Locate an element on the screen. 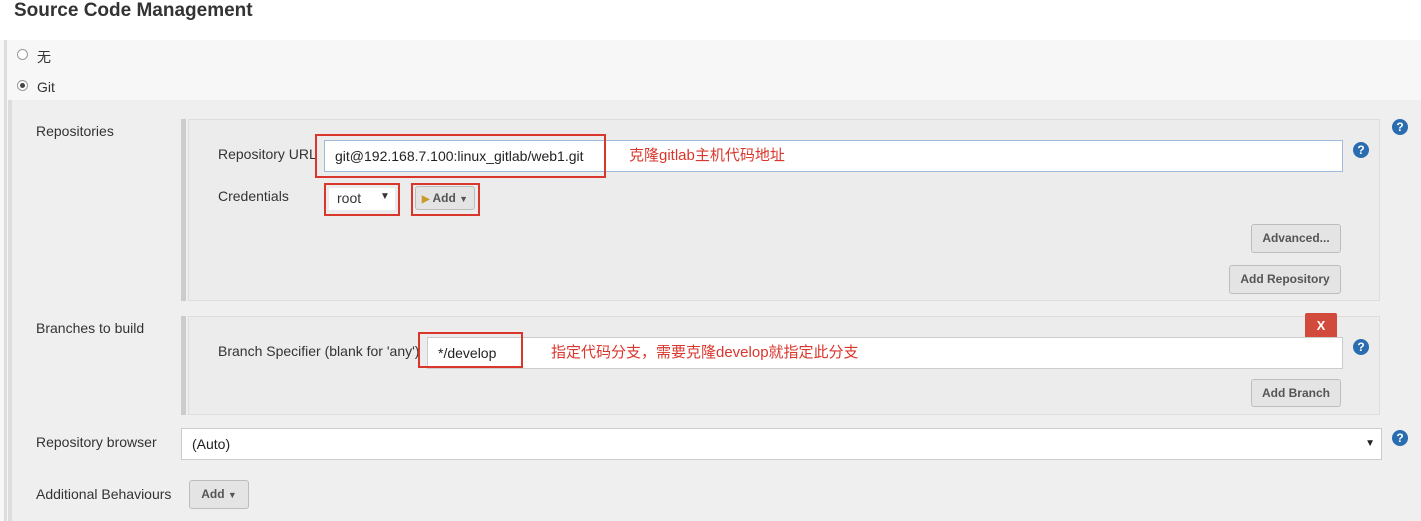 The image size is (1421, 521). repository-browser-select: (Auto) ▼ is located at coordinates (781, 444).